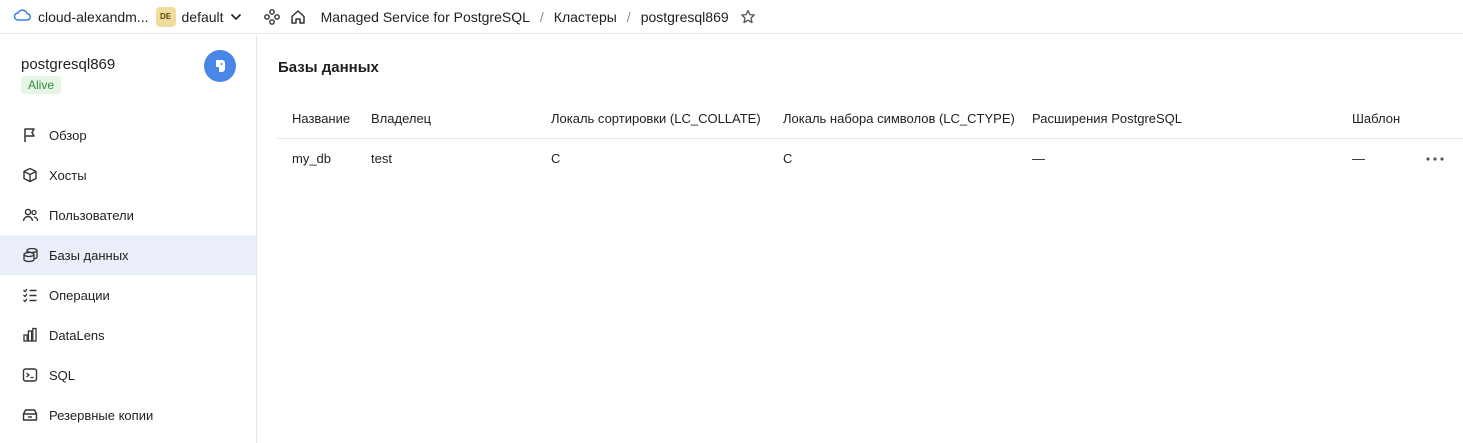 The image size is (1463, 443). I want to click on folder-badge: DE, so click(165, 16).